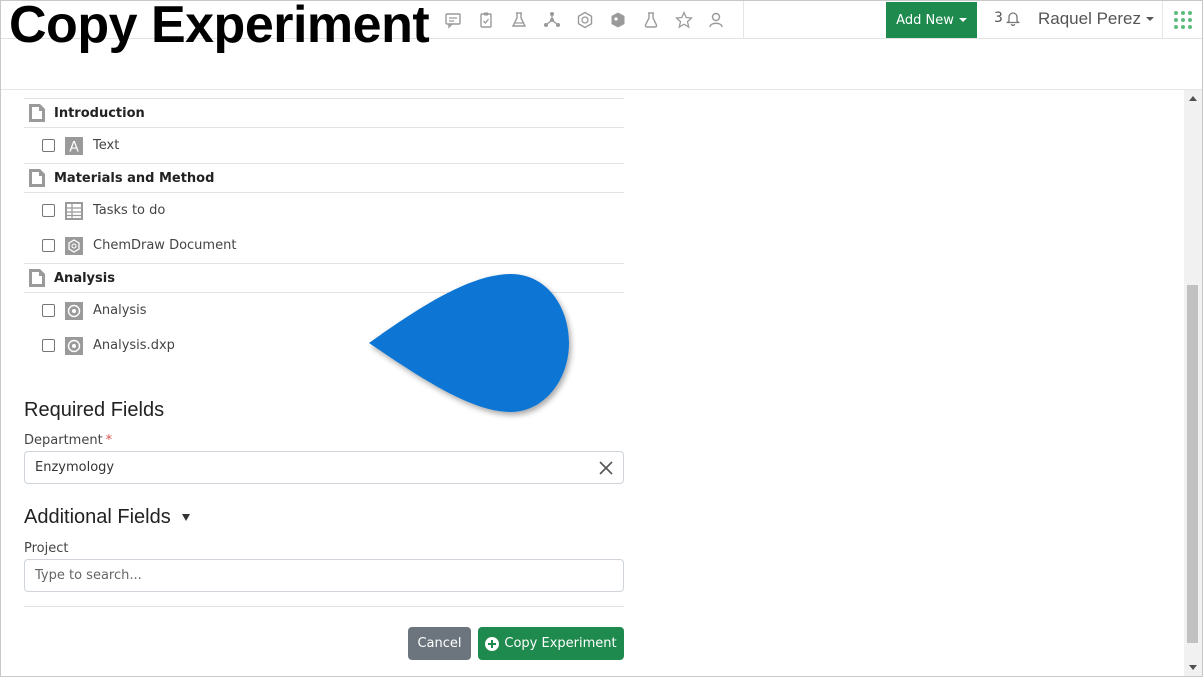  I want to click on lab-icon, so click(519, 20).